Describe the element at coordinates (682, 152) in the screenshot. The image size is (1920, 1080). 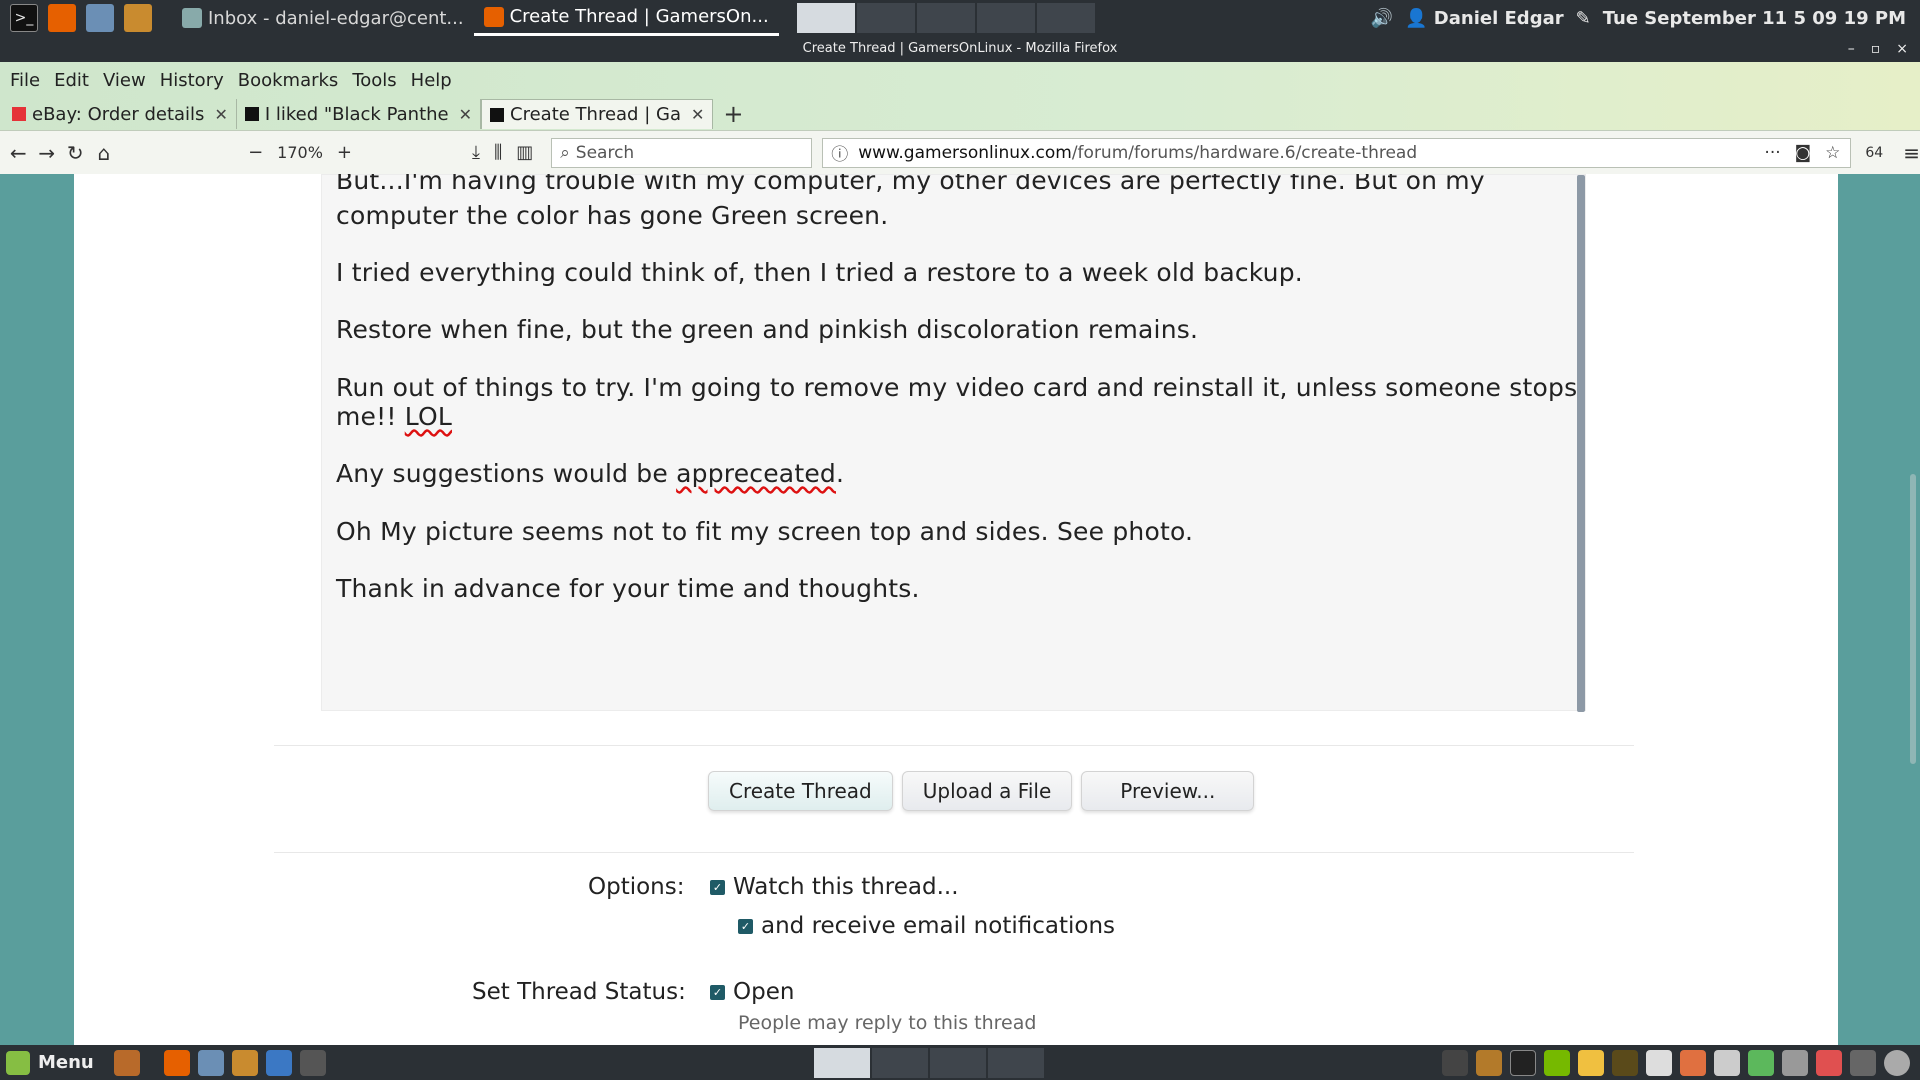
I see `search-input: ⌕ Search` at that location.